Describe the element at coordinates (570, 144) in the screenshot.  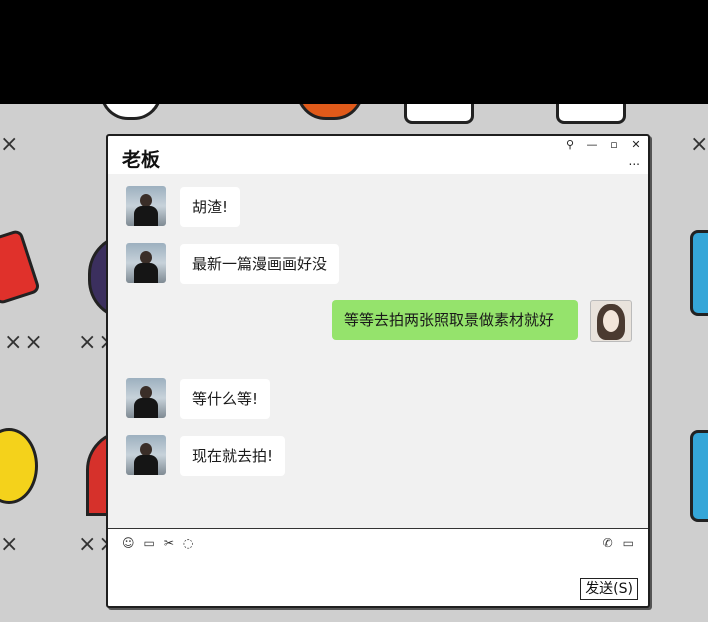
I see `pin-icon: ⚲` at that location.